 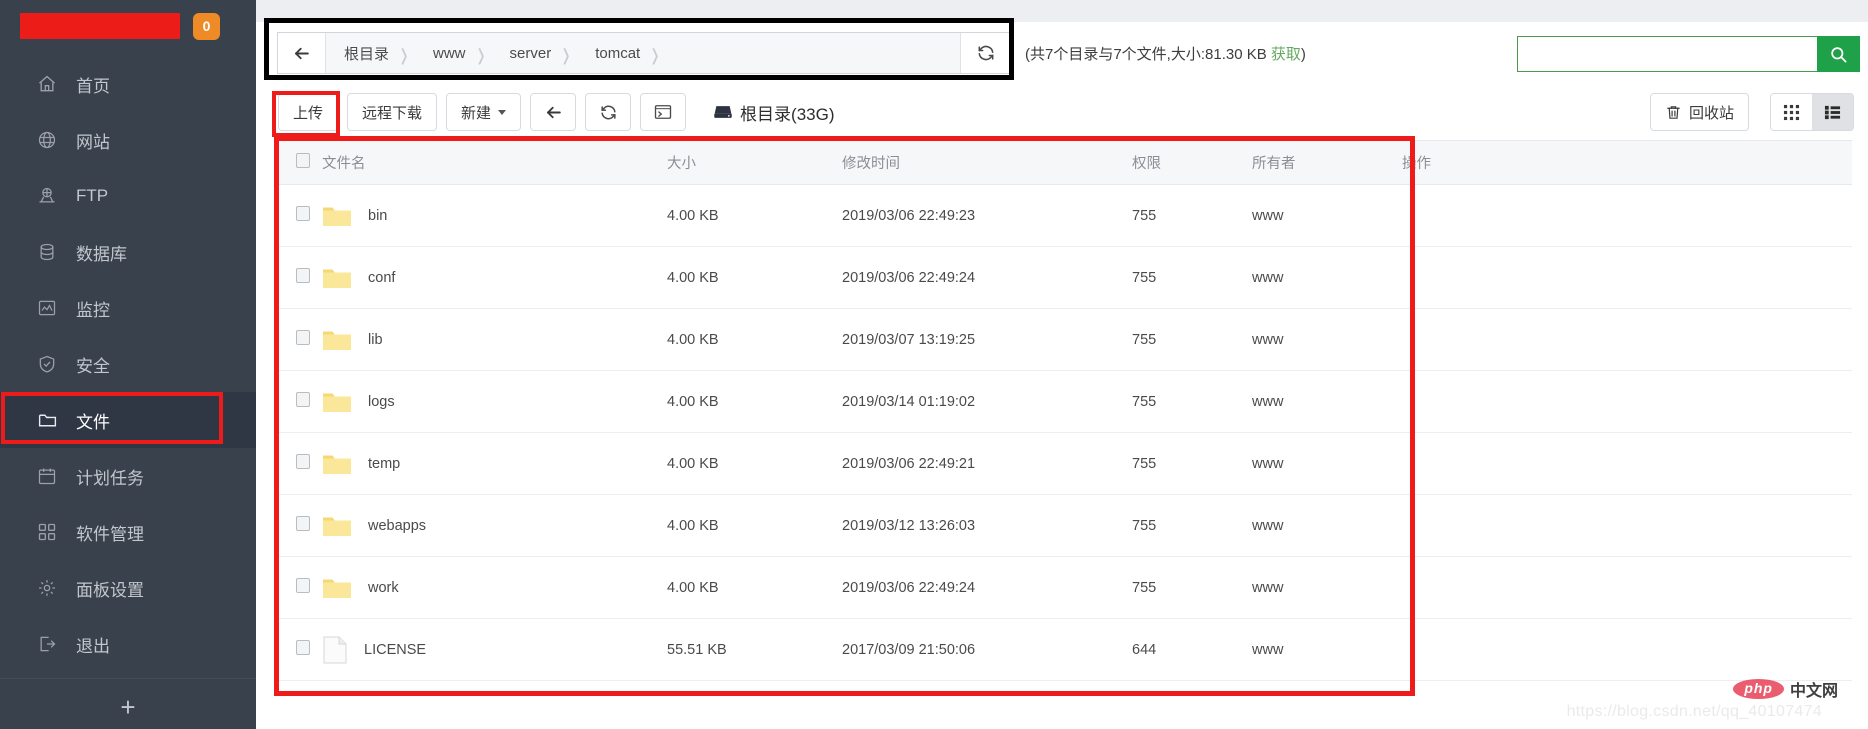 What do you see at coordinates (128, 703) in the screenshot?
I see `sidebar-add-button: +` at bounding box center [128, 703].